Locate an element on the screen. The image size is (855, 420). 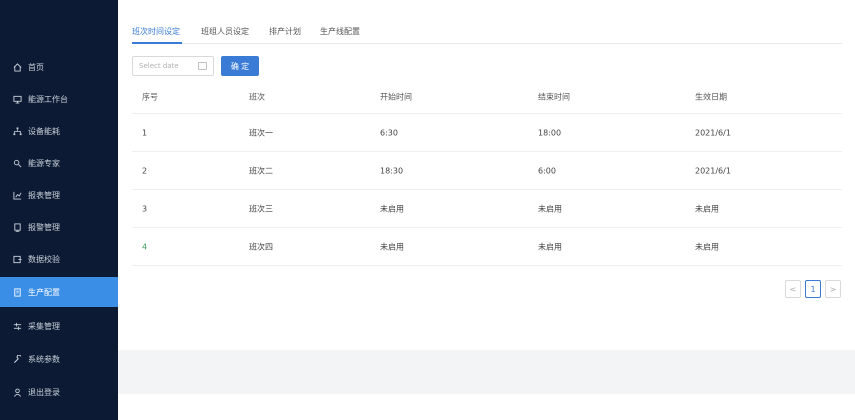
table-cell: 4 is located at coordinates (145, 246).